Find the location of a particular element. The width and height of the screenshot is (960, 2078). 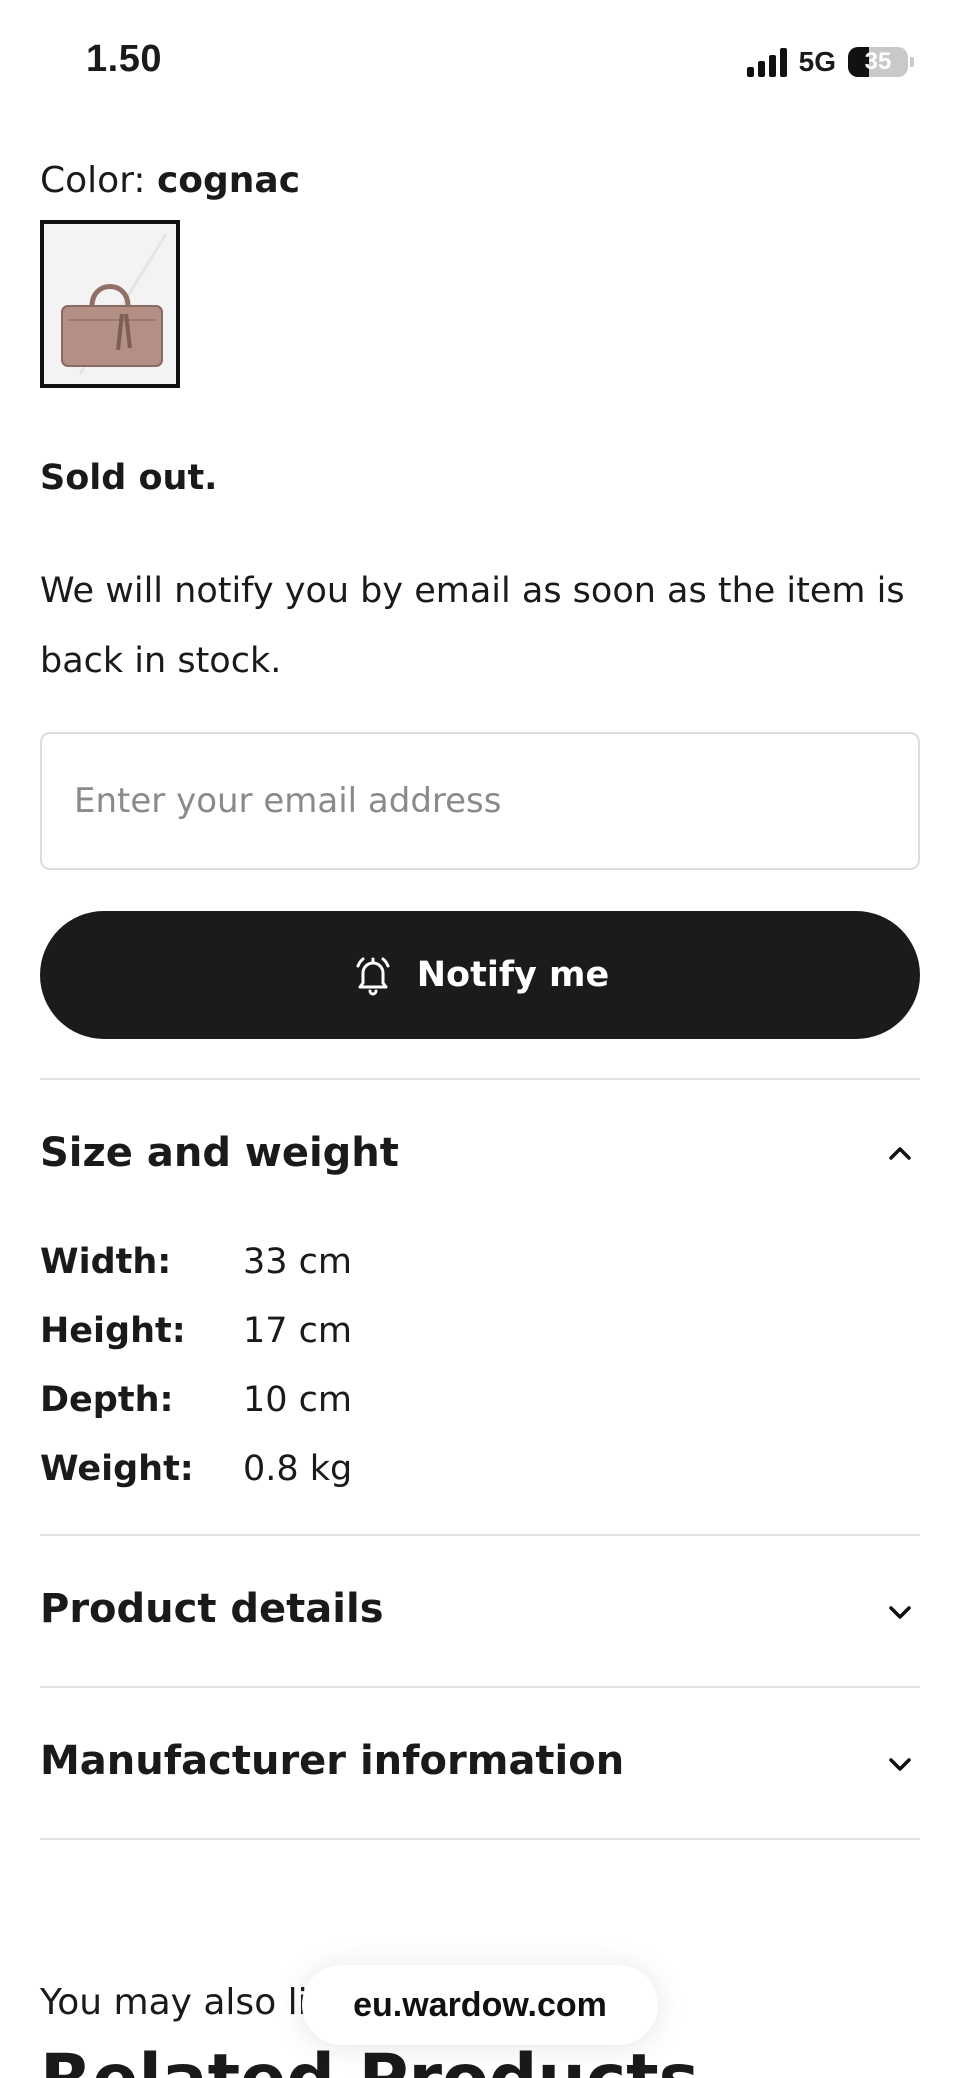

chevron-up-icon is located at coordinates (900, 1154).